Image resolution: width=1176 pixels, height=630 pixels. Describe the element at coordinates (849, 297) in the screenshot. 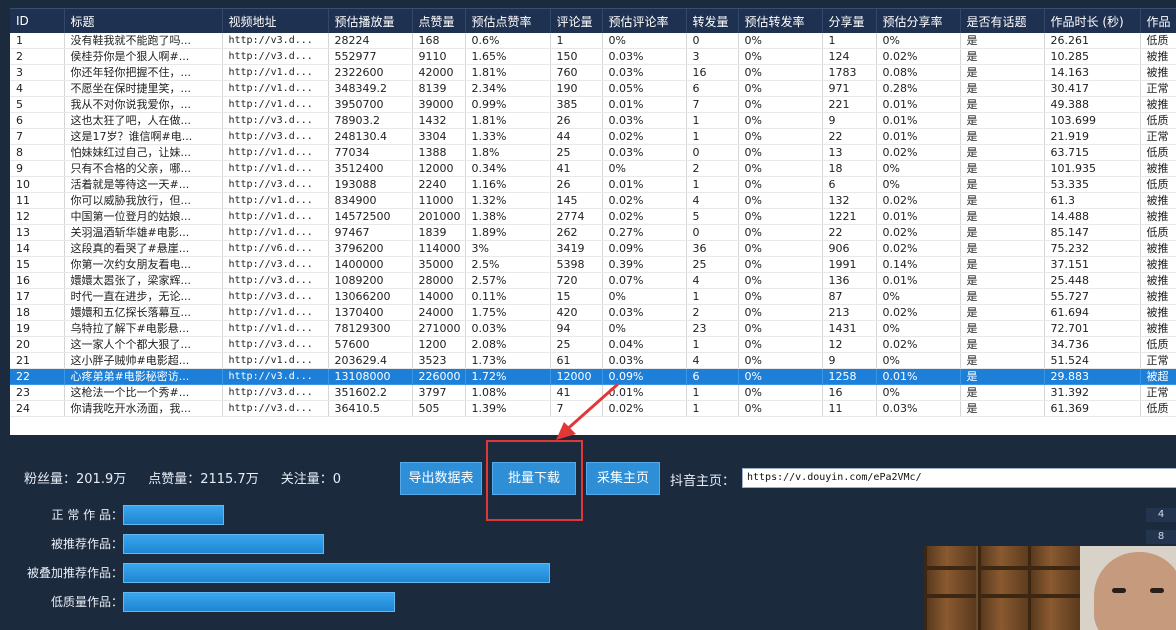

I see `table-cell: 87` at that location.